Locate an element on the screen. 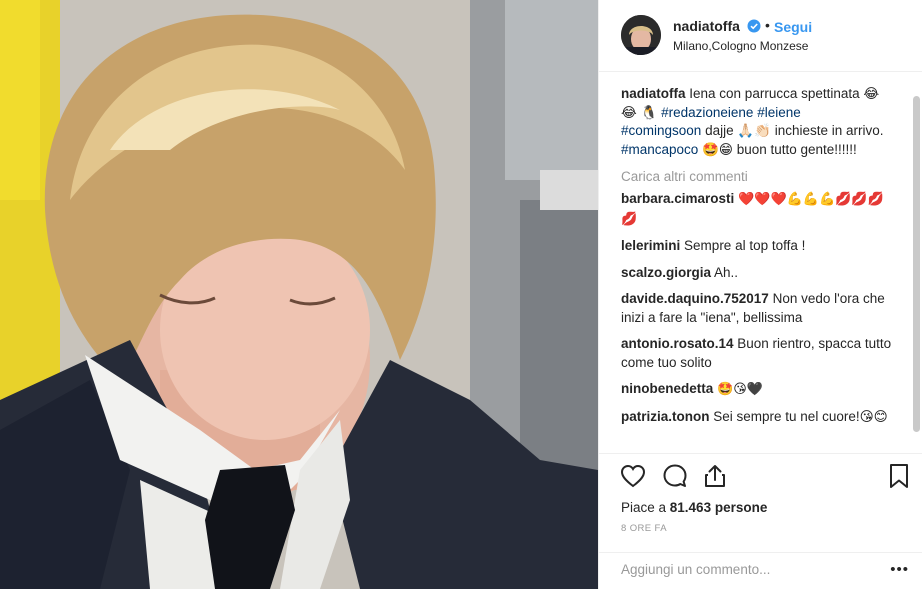 This screenshot has width=922, height=589. likes-suffix: persone is located at coordinates (739, 507).